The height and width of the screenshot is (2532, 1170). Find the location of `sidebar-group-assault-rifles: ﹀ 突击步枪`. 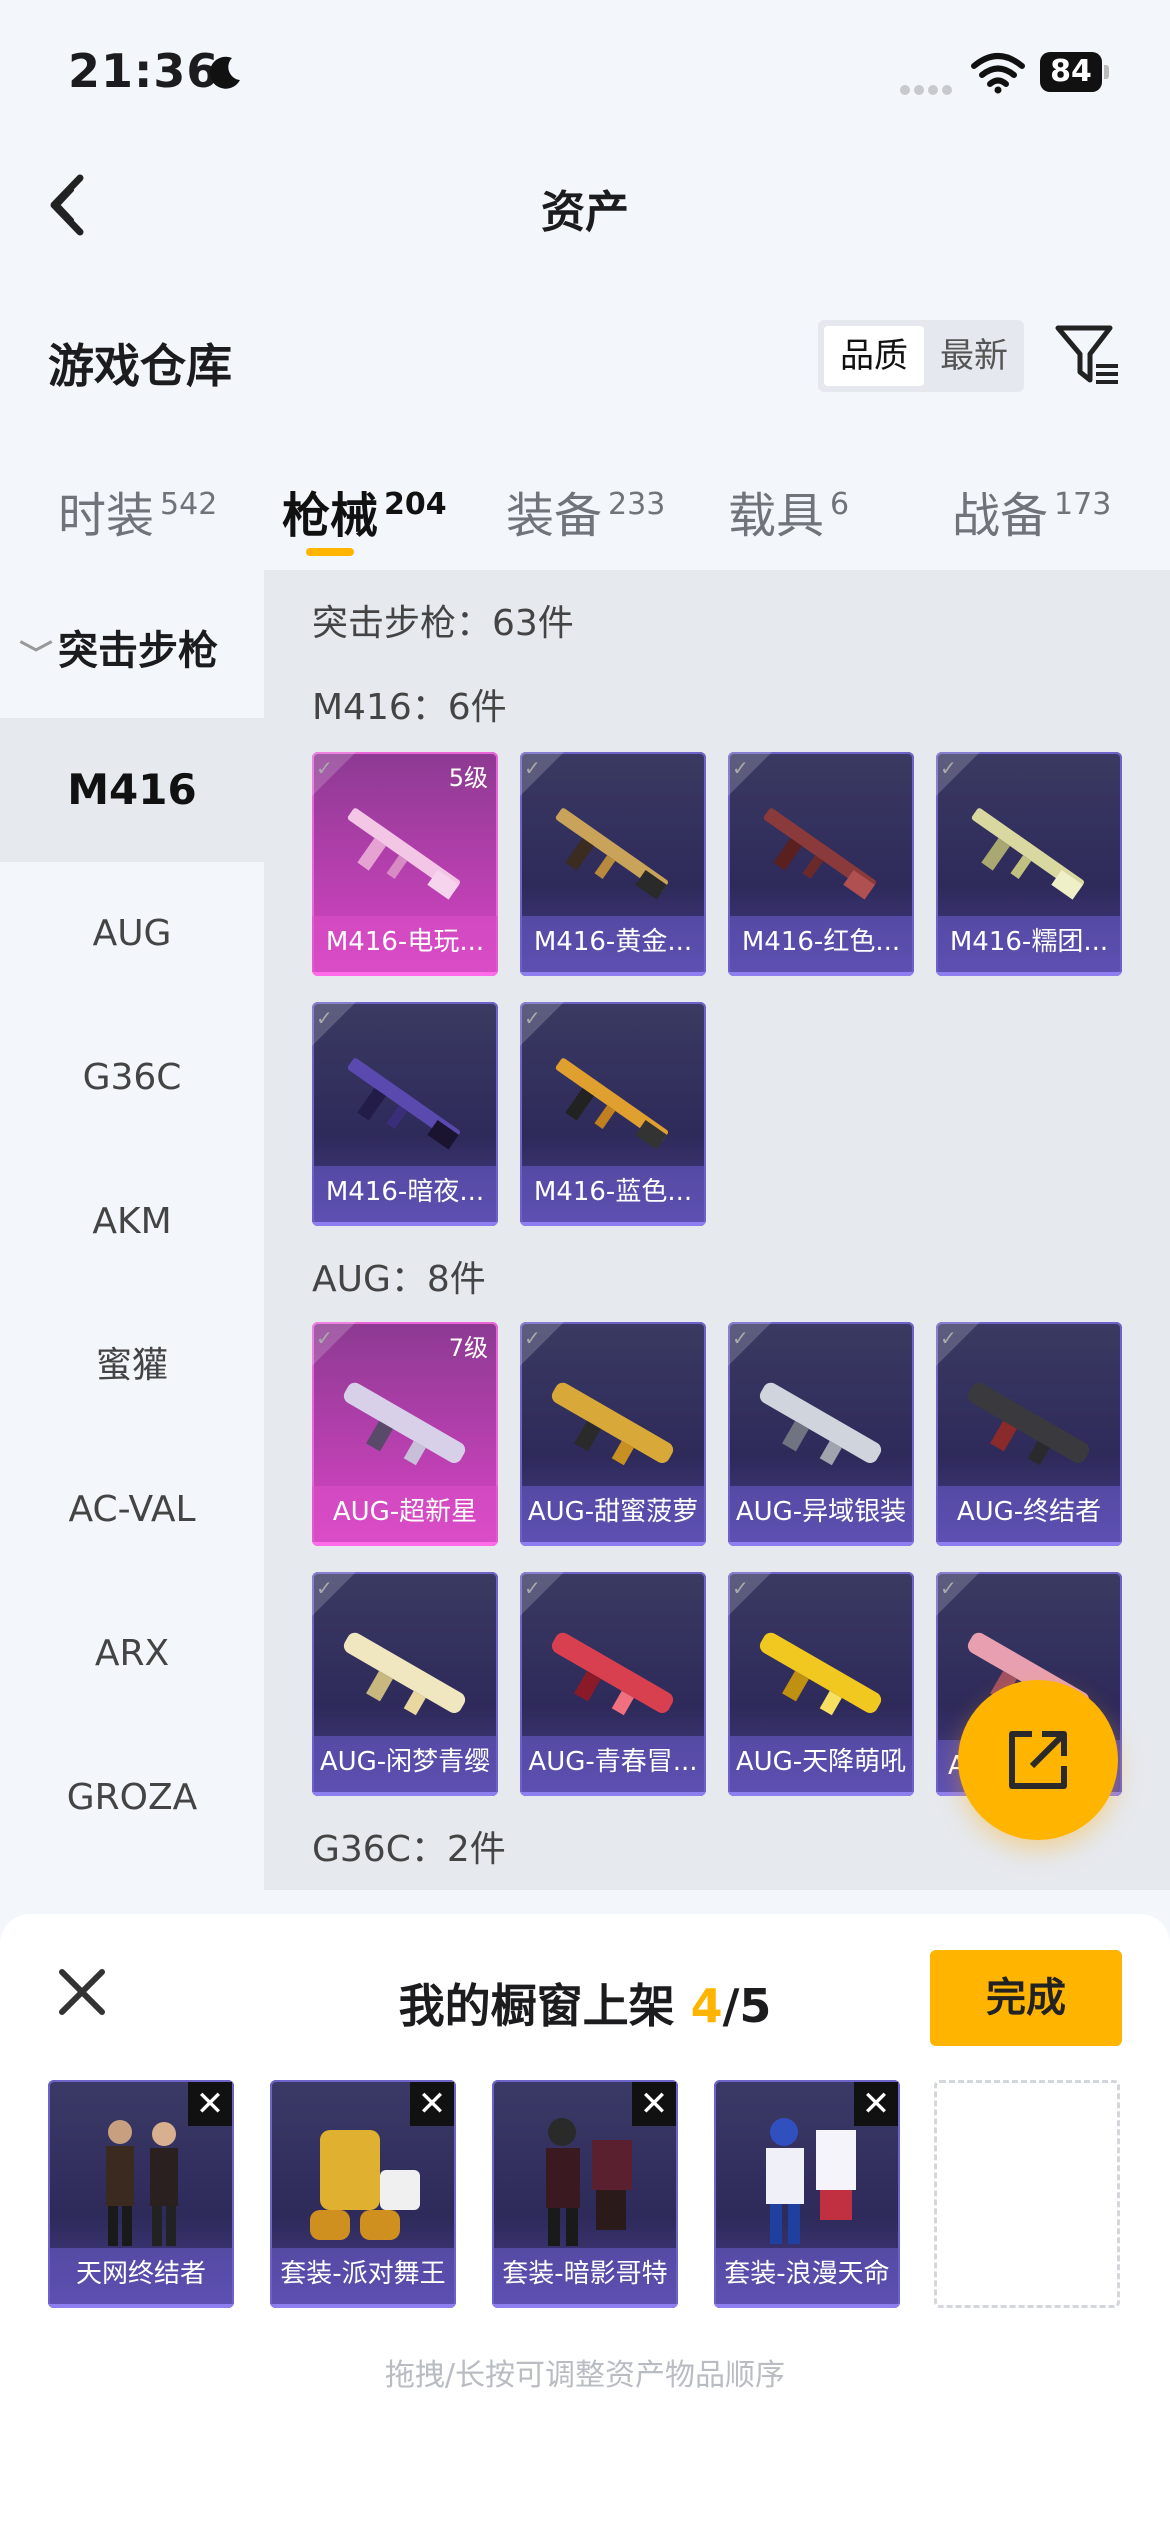

sidebar-group-assault-rifles: ﹀ 突击步枪 is located at coordinates (118, 647).